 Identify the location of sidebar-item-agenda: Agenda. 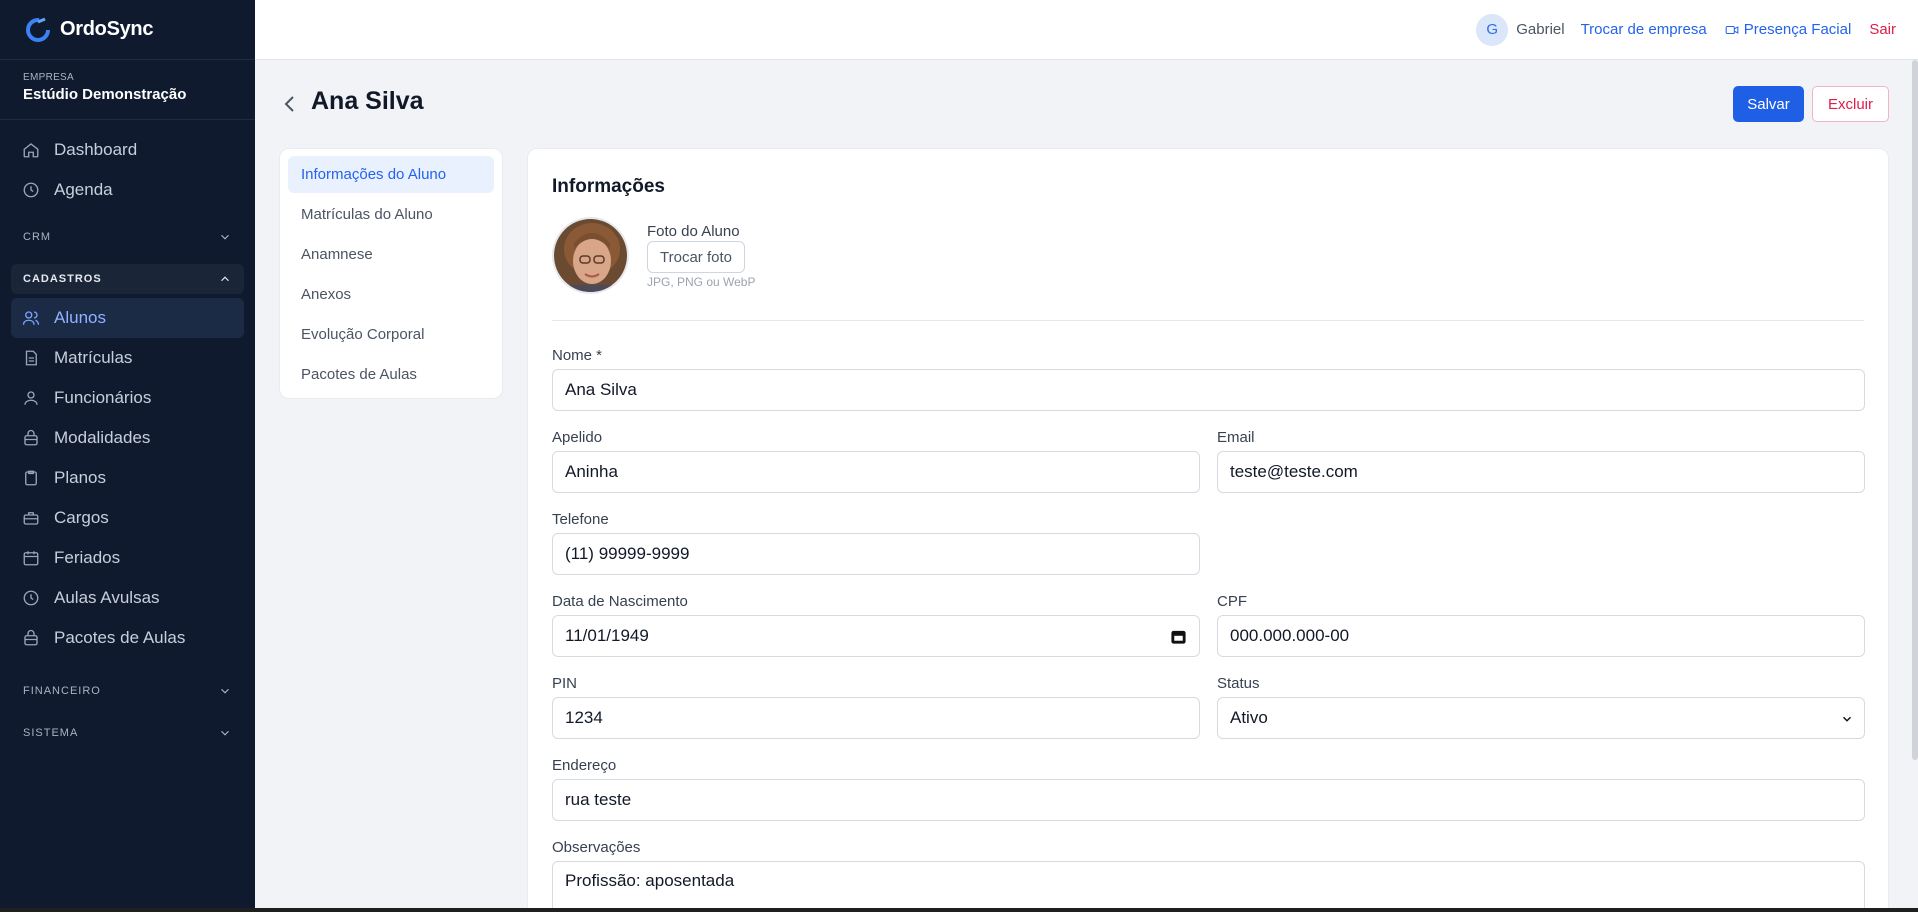
(127, 190).